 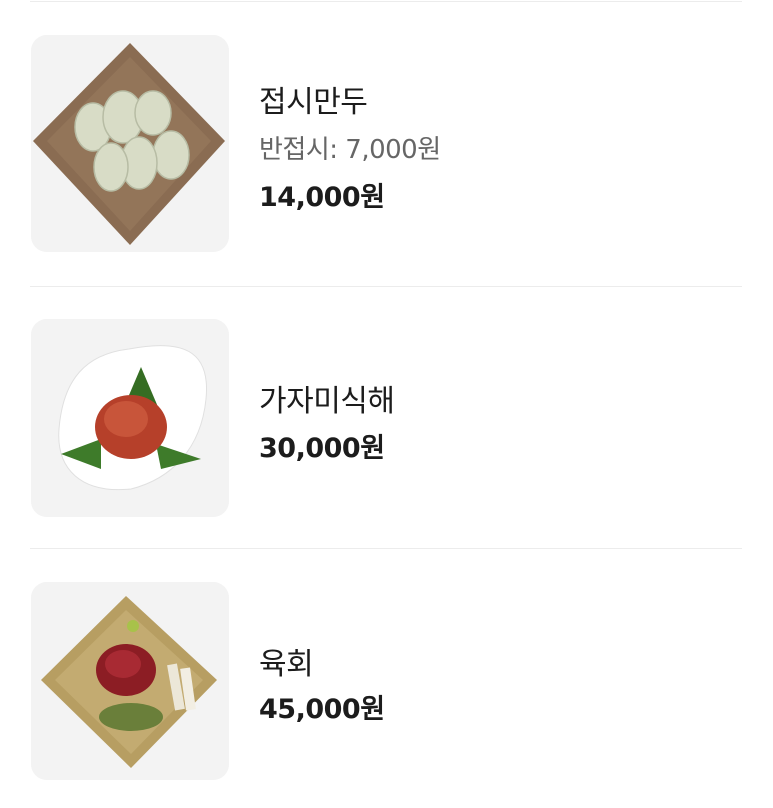 What do you see at coordinates (313, 102) in the screenshot?
I see `item-name: 접시만두` at bounding box center [313, 102].